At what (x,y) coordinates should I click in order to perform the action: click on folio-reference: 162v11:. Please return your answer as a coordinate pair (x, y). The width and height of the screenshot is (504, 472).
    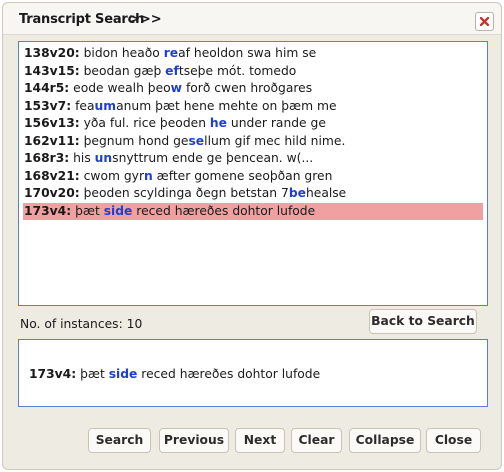
    Looking at the image, I should click on (52, 140).